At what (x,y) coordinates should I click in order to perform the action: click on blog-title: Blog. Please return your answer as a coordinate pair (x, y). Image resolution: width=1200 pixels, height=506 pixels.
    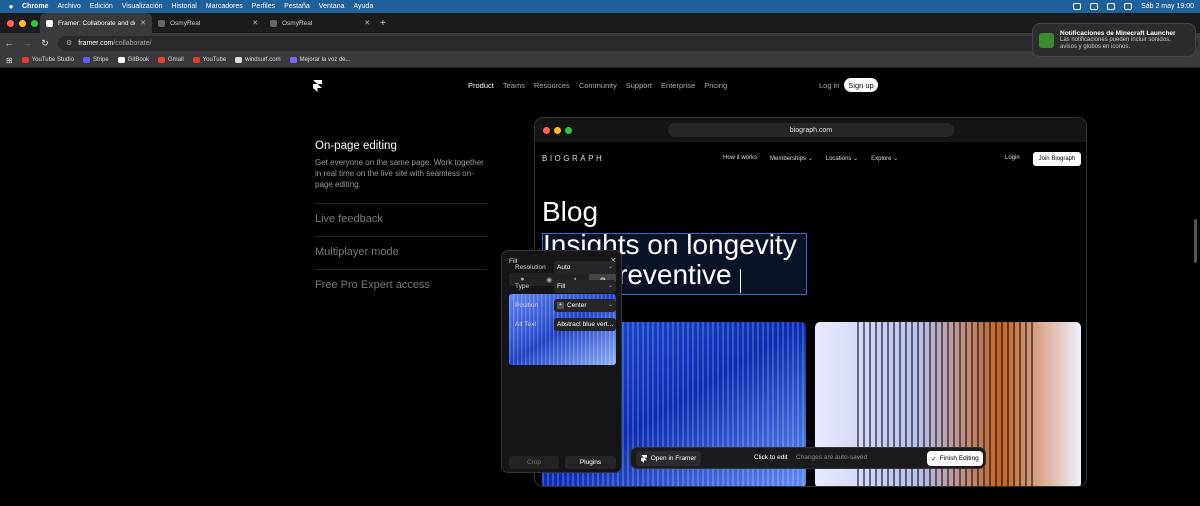
    Looking at the image, I should click on (570, 212).